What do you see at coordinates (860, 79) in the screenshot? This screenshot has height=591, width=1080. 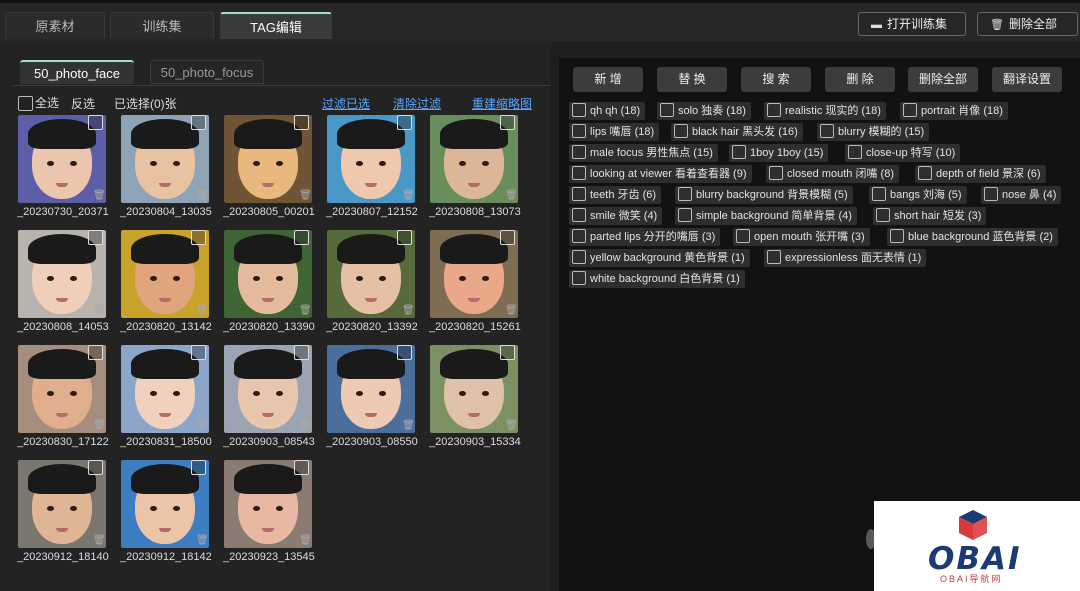 I see `delete-button: 删 除` at bounding box center [860, 79].